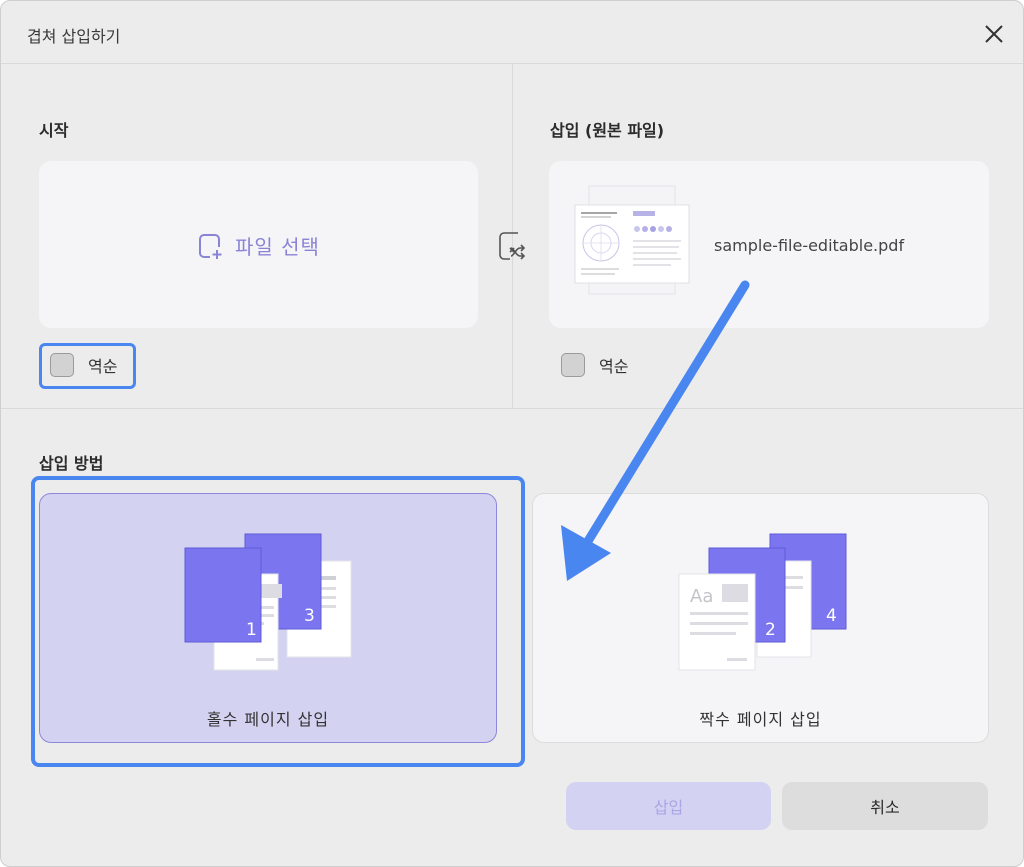 This screenshot has height=867, width=1024. Describe the element at coordinates (701, 596) in the screenshot. I see `aa-glyph: Aa` at that location.